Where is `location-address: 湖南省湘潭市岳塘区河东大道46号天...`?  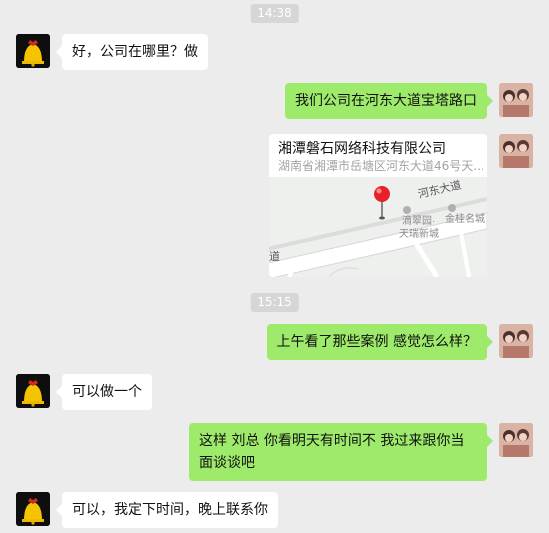 location-address: 湖南省湘潭市岳塘区河东大道46号天... is located at coordinates (380, 166).